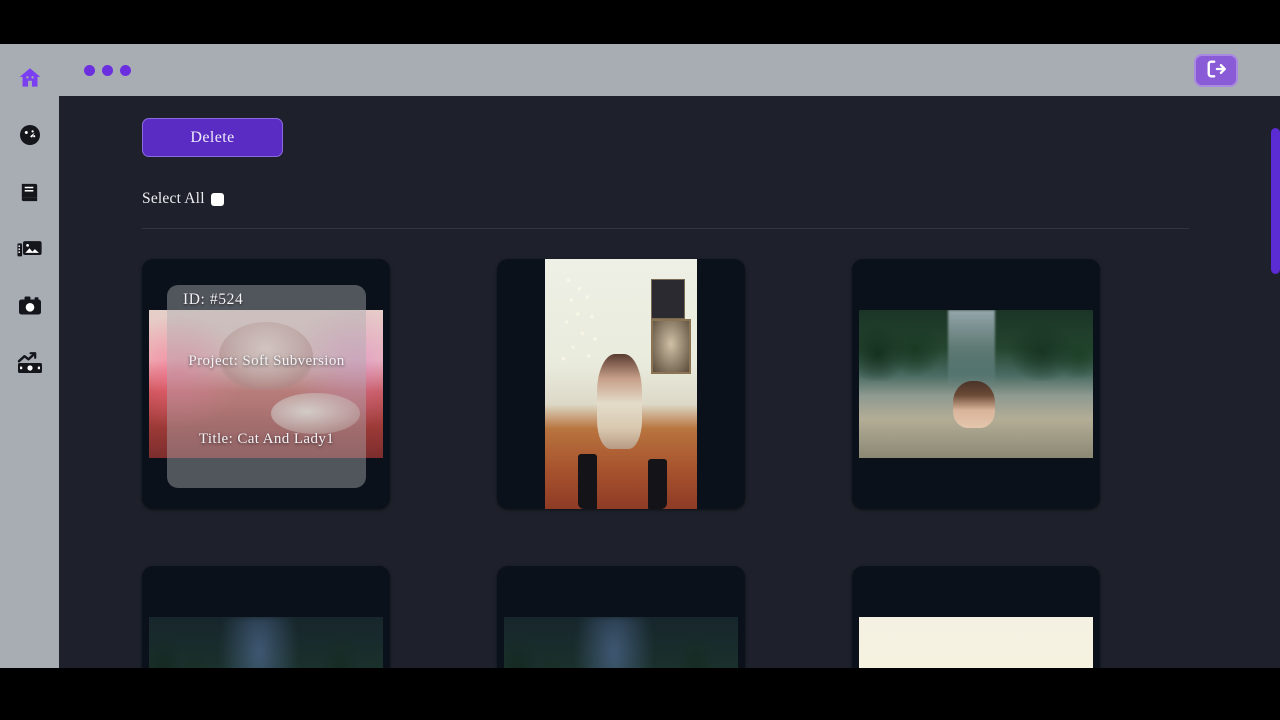 The image size is (1280, 720). I want to click on sidebar-item-camera, so click(30, 306).